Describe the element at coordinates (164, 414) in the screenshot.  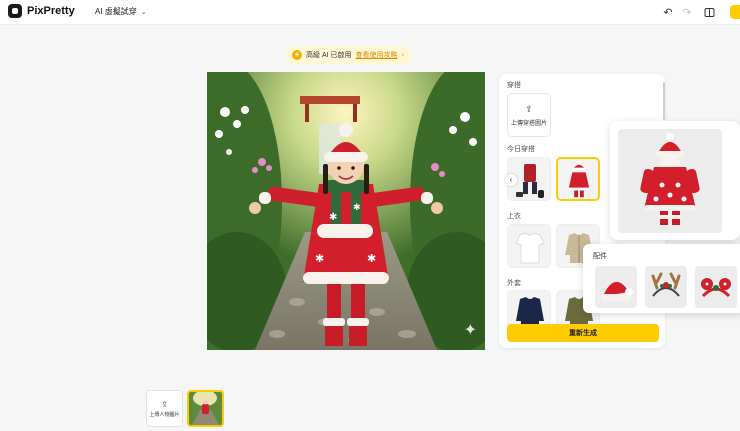
I see `upload-person-label: 上傳人物圖片` at that location.